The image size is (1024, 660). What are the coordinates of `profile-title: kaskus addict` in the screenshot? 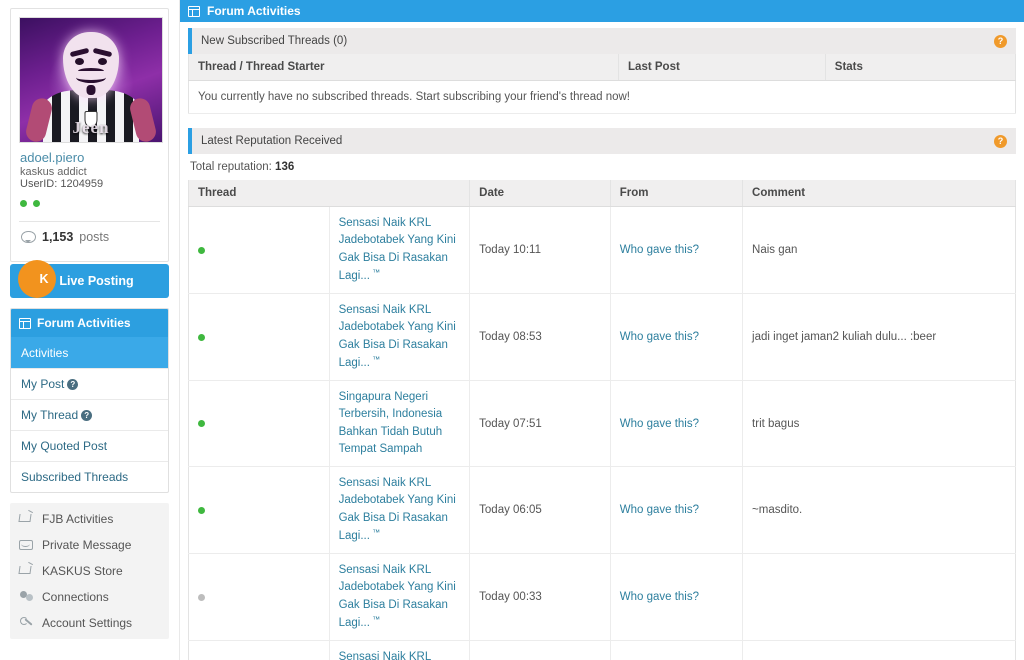 It's located at (53, 172).